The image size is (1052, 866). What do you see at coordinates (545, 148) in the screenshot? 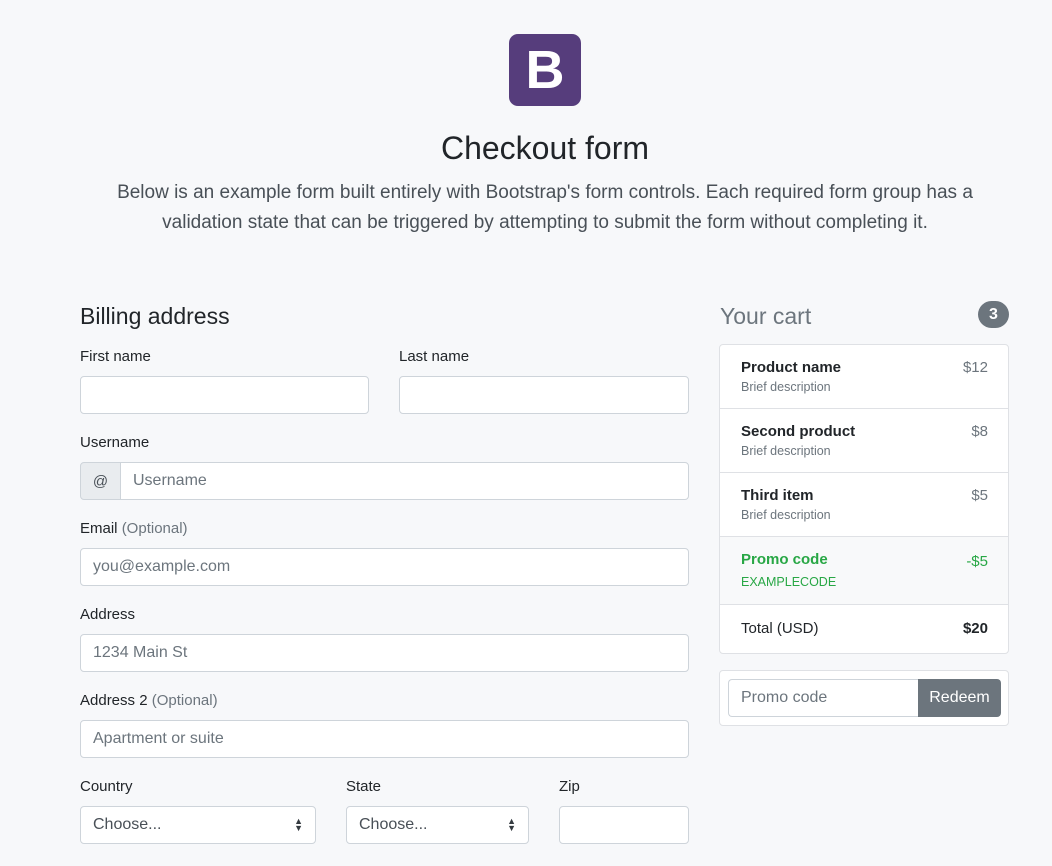
I see `page-title: Checkout form` at bounding box center [545, 148].